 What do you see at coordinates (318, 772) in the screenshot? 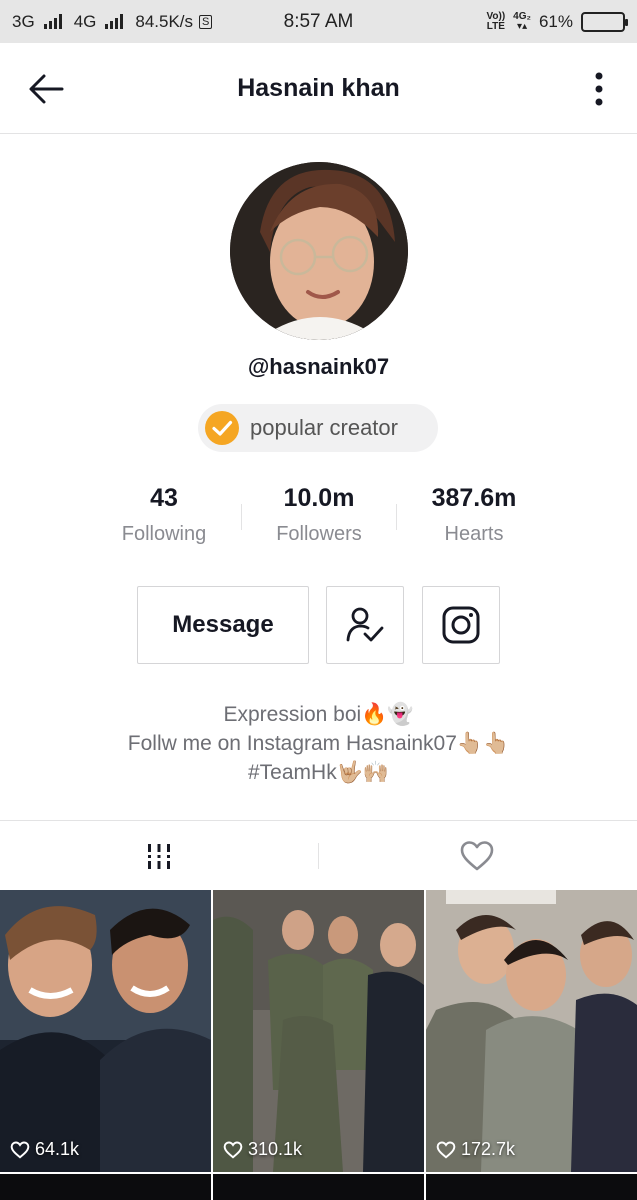
I see `bio-line: #TeamHk🤟🏼🙌🏼` at bounding box center [318, 772].